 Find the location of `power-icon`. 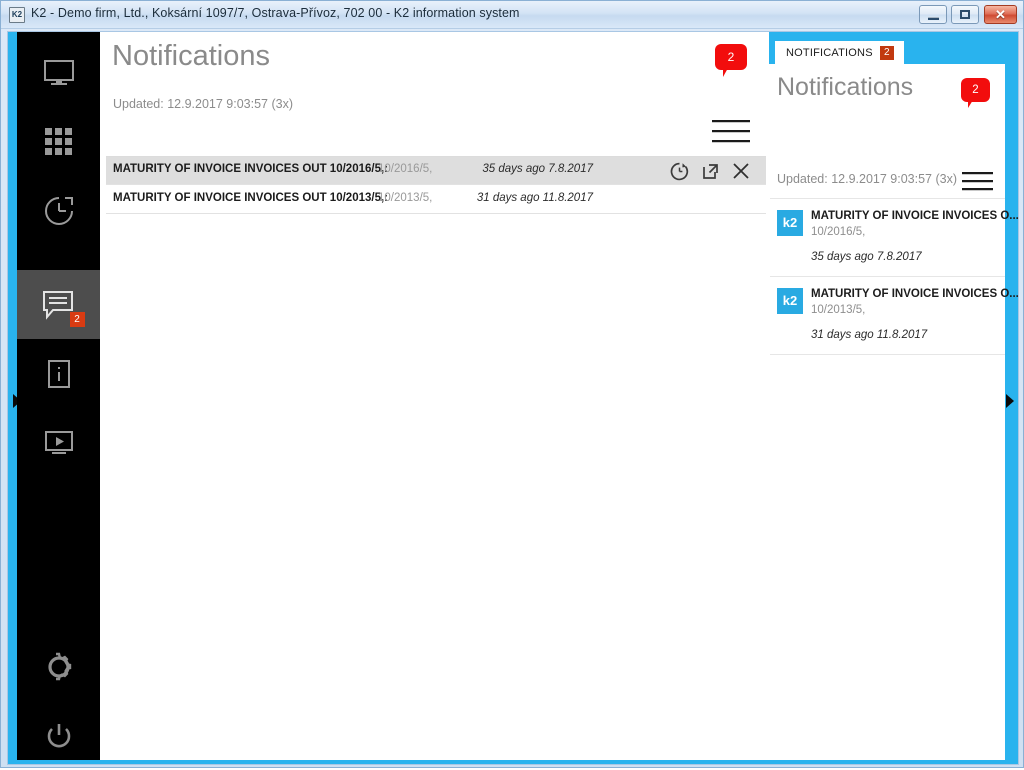

power-icon is located at coordinates (59, 736).